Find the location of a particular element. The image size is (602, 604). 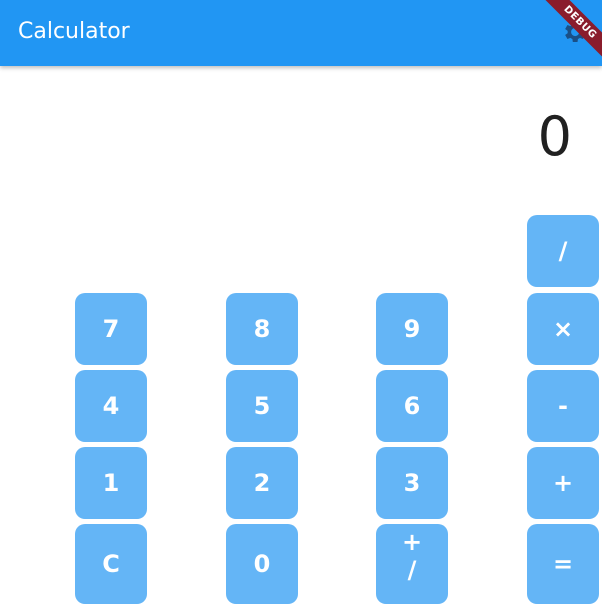

plus-minus-bottom-label: / is located at coordinates (412, 570).